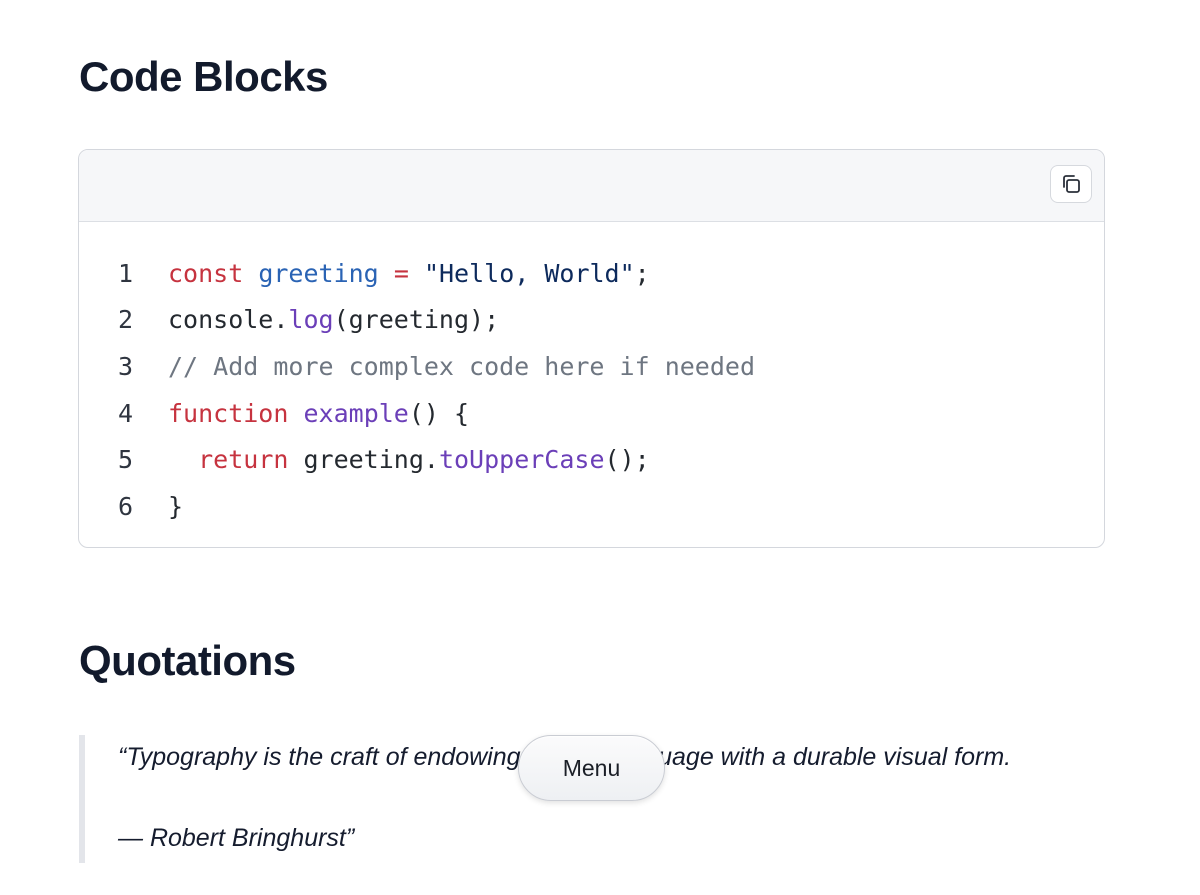 Image resolution: width=1200 pixels, height=895 pixels. Describe the element at coordinates (391, 273) in the screenshot. I see `line-code: const greeting = "Hello, World";` at that location.